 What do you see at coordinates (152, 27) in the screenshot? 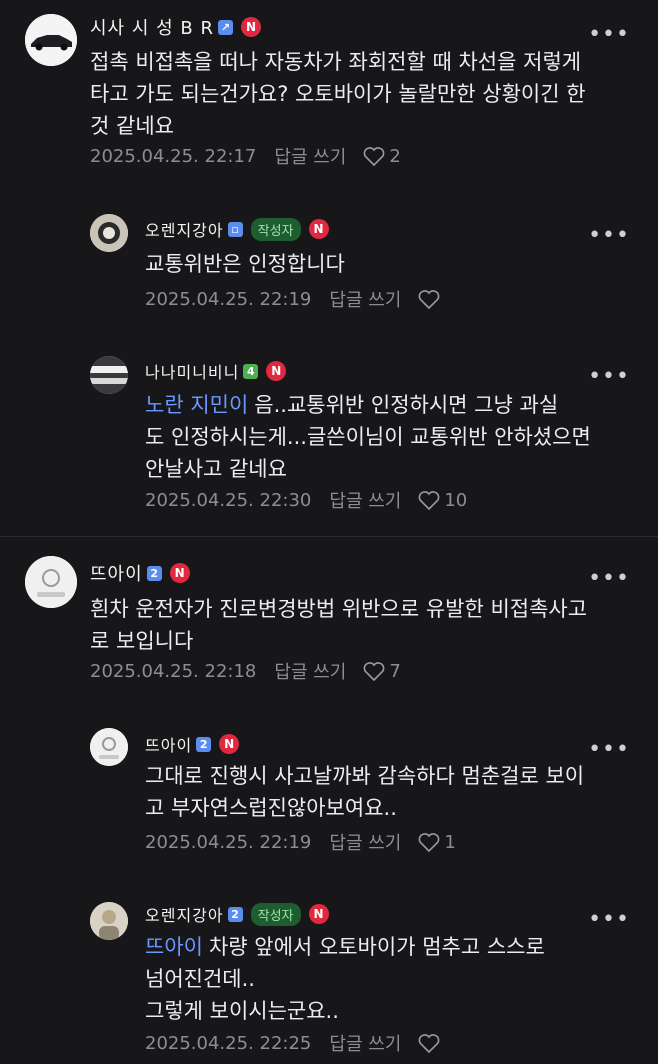
I see `nickname: 시사 시 성 B R` at bounding box center [152, 27].